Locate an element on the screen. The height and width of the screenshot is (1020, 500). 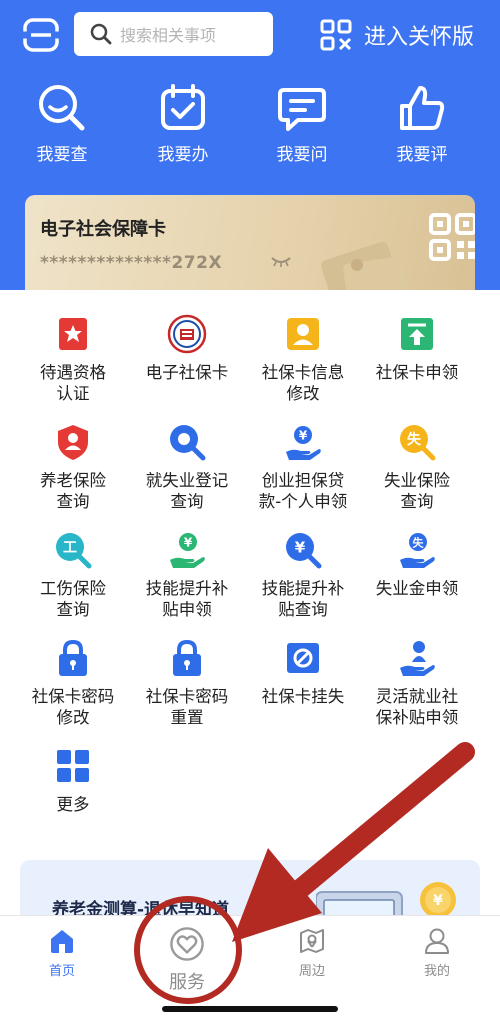
hand-yuan-icon: ¥ is located at coordinates (187, 550).